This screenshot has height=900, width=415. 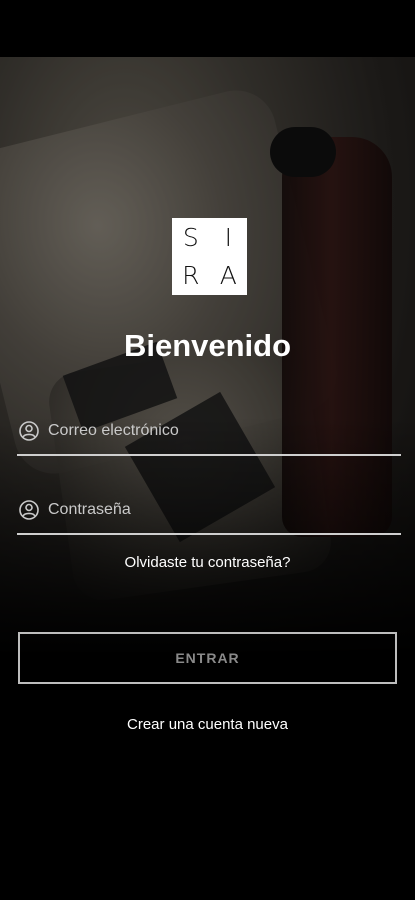 What do you see at coordinates (207, 345) in the screenshot?
I see `welcome-title: Bienvenido` at bounding box center [207, 345].